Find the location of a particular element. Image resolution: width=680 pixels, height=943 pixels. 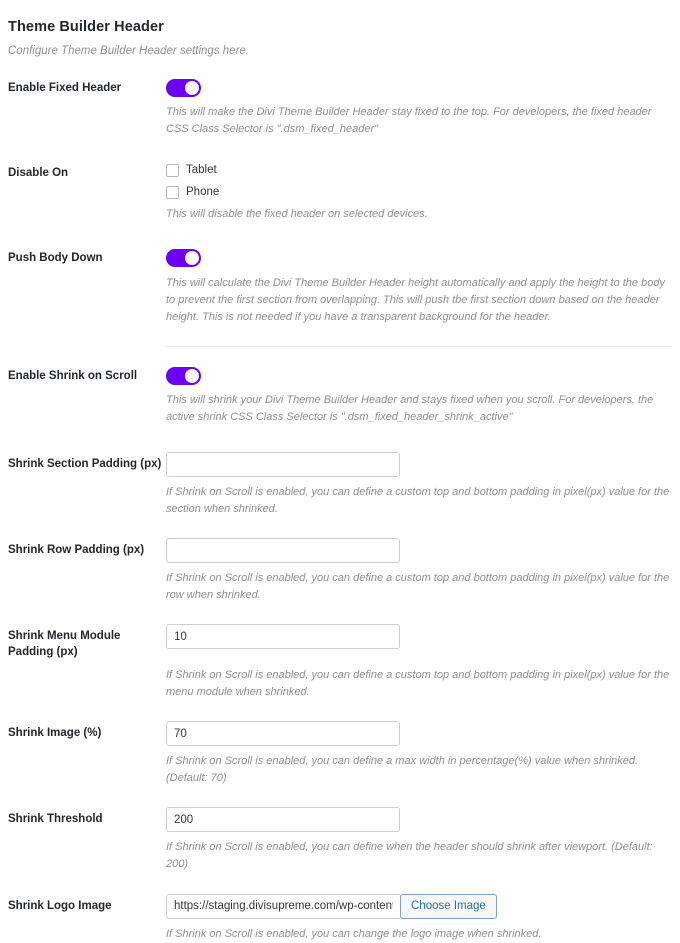

field-row-shrink-logo-image: Shrink Logo Image Choose Image is located at coordinates (340, 906).